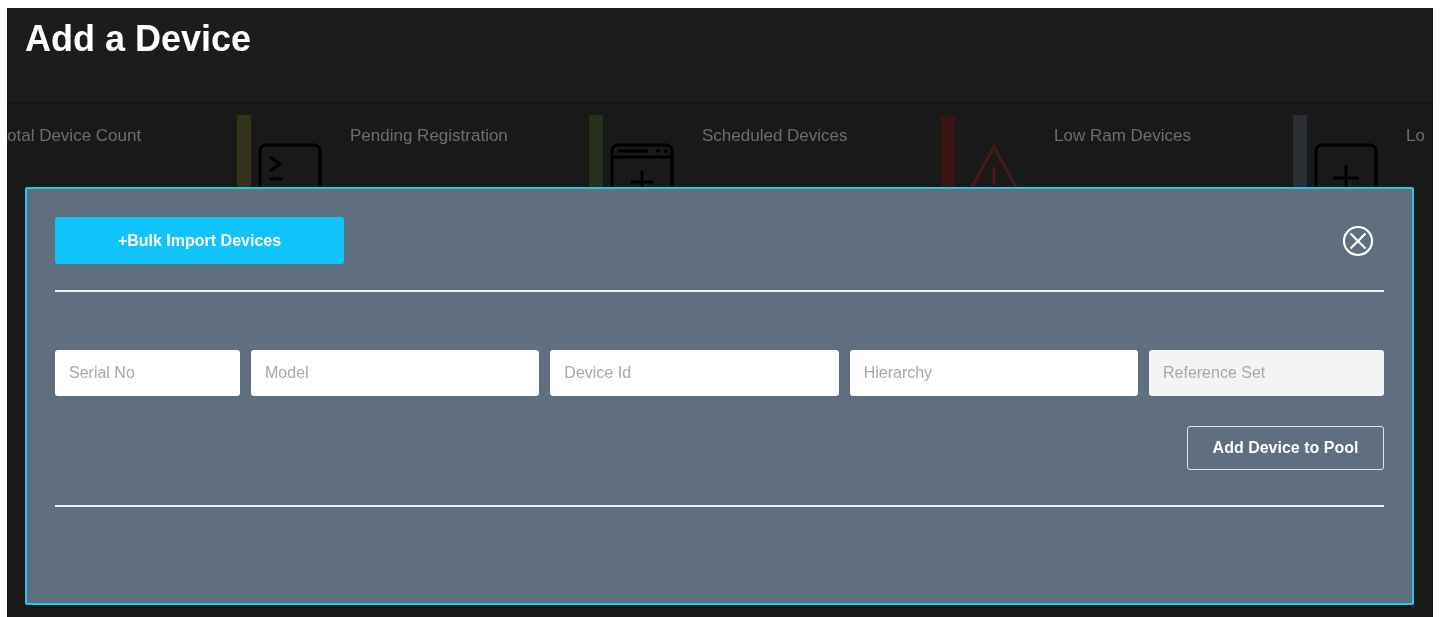 This screenshot has width=1440, height=617. What do you see at coordinates (74, 136) in the screenshot?
I see `stat-label: otal Device Count` at bounding box center [74, 136].